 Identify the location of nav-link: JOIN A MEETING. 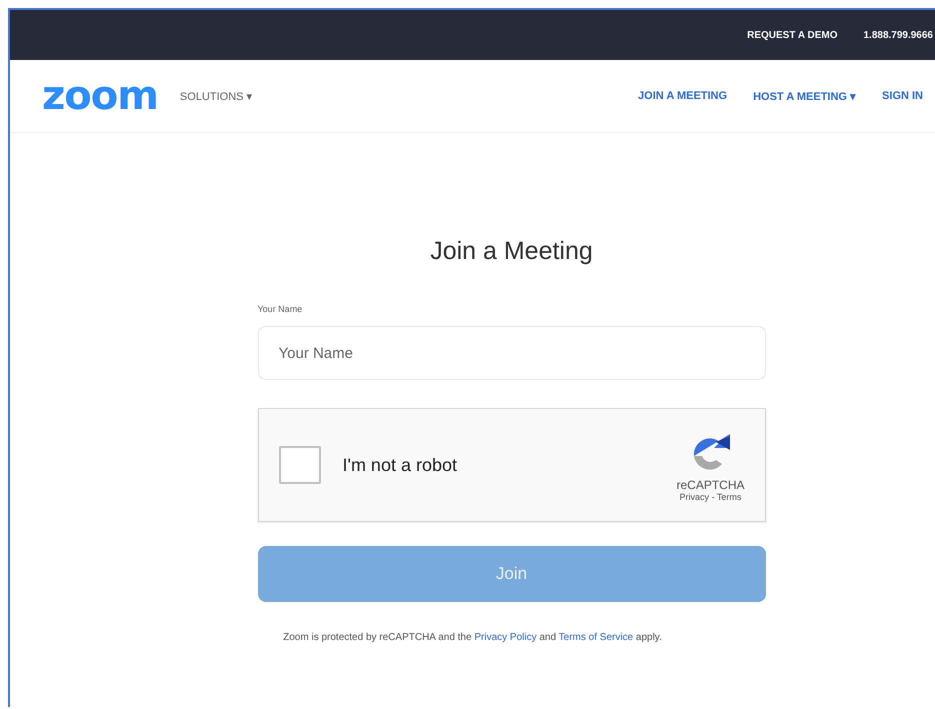
(683, 96).